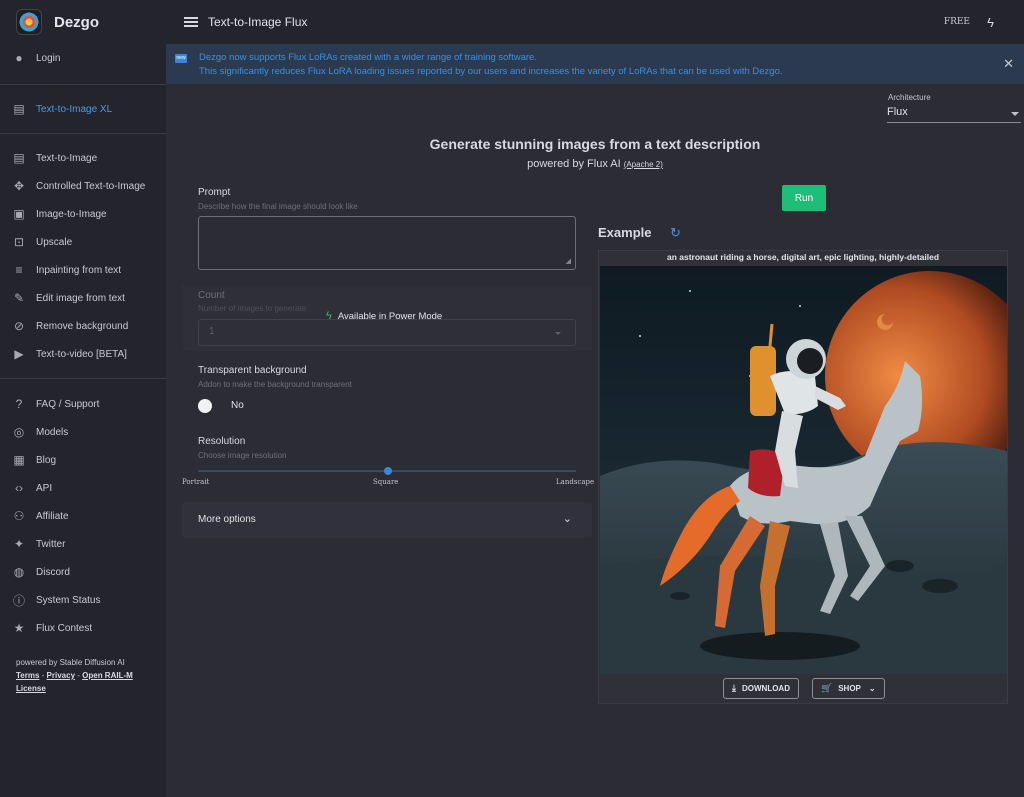 This screenshot has width=1024, height=797. Describe the element at coordinates (80, 298) in the screenshot. I see `sidebar-item-label: Edit image from text` at that location.